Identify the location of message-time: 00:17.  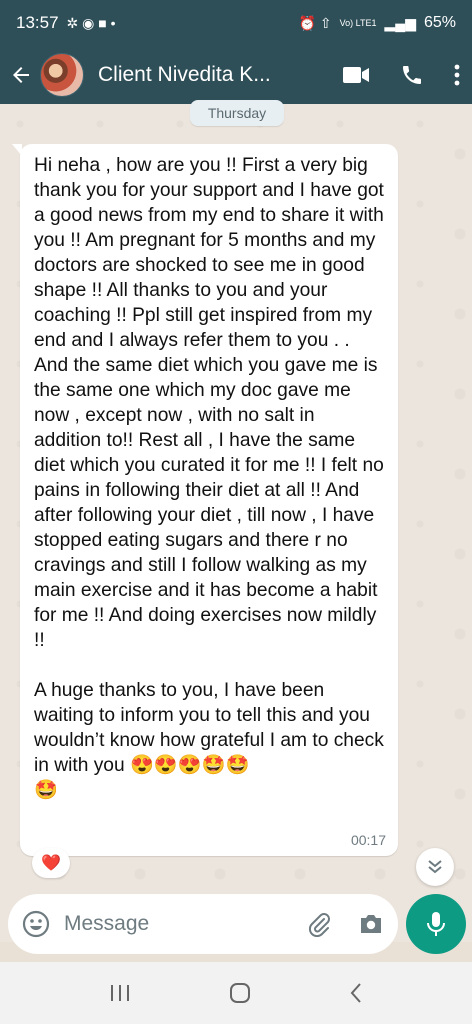
(368, 840).